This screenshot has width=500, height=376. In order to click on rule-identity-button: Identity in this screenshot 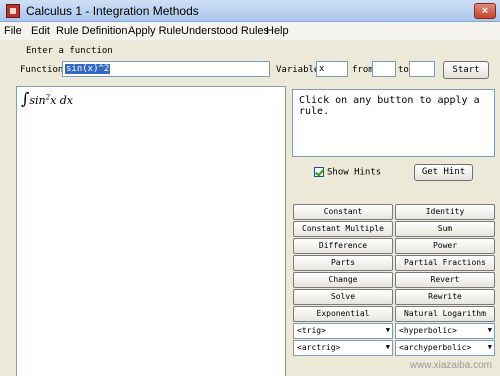, I will do `click(445, 212)`.